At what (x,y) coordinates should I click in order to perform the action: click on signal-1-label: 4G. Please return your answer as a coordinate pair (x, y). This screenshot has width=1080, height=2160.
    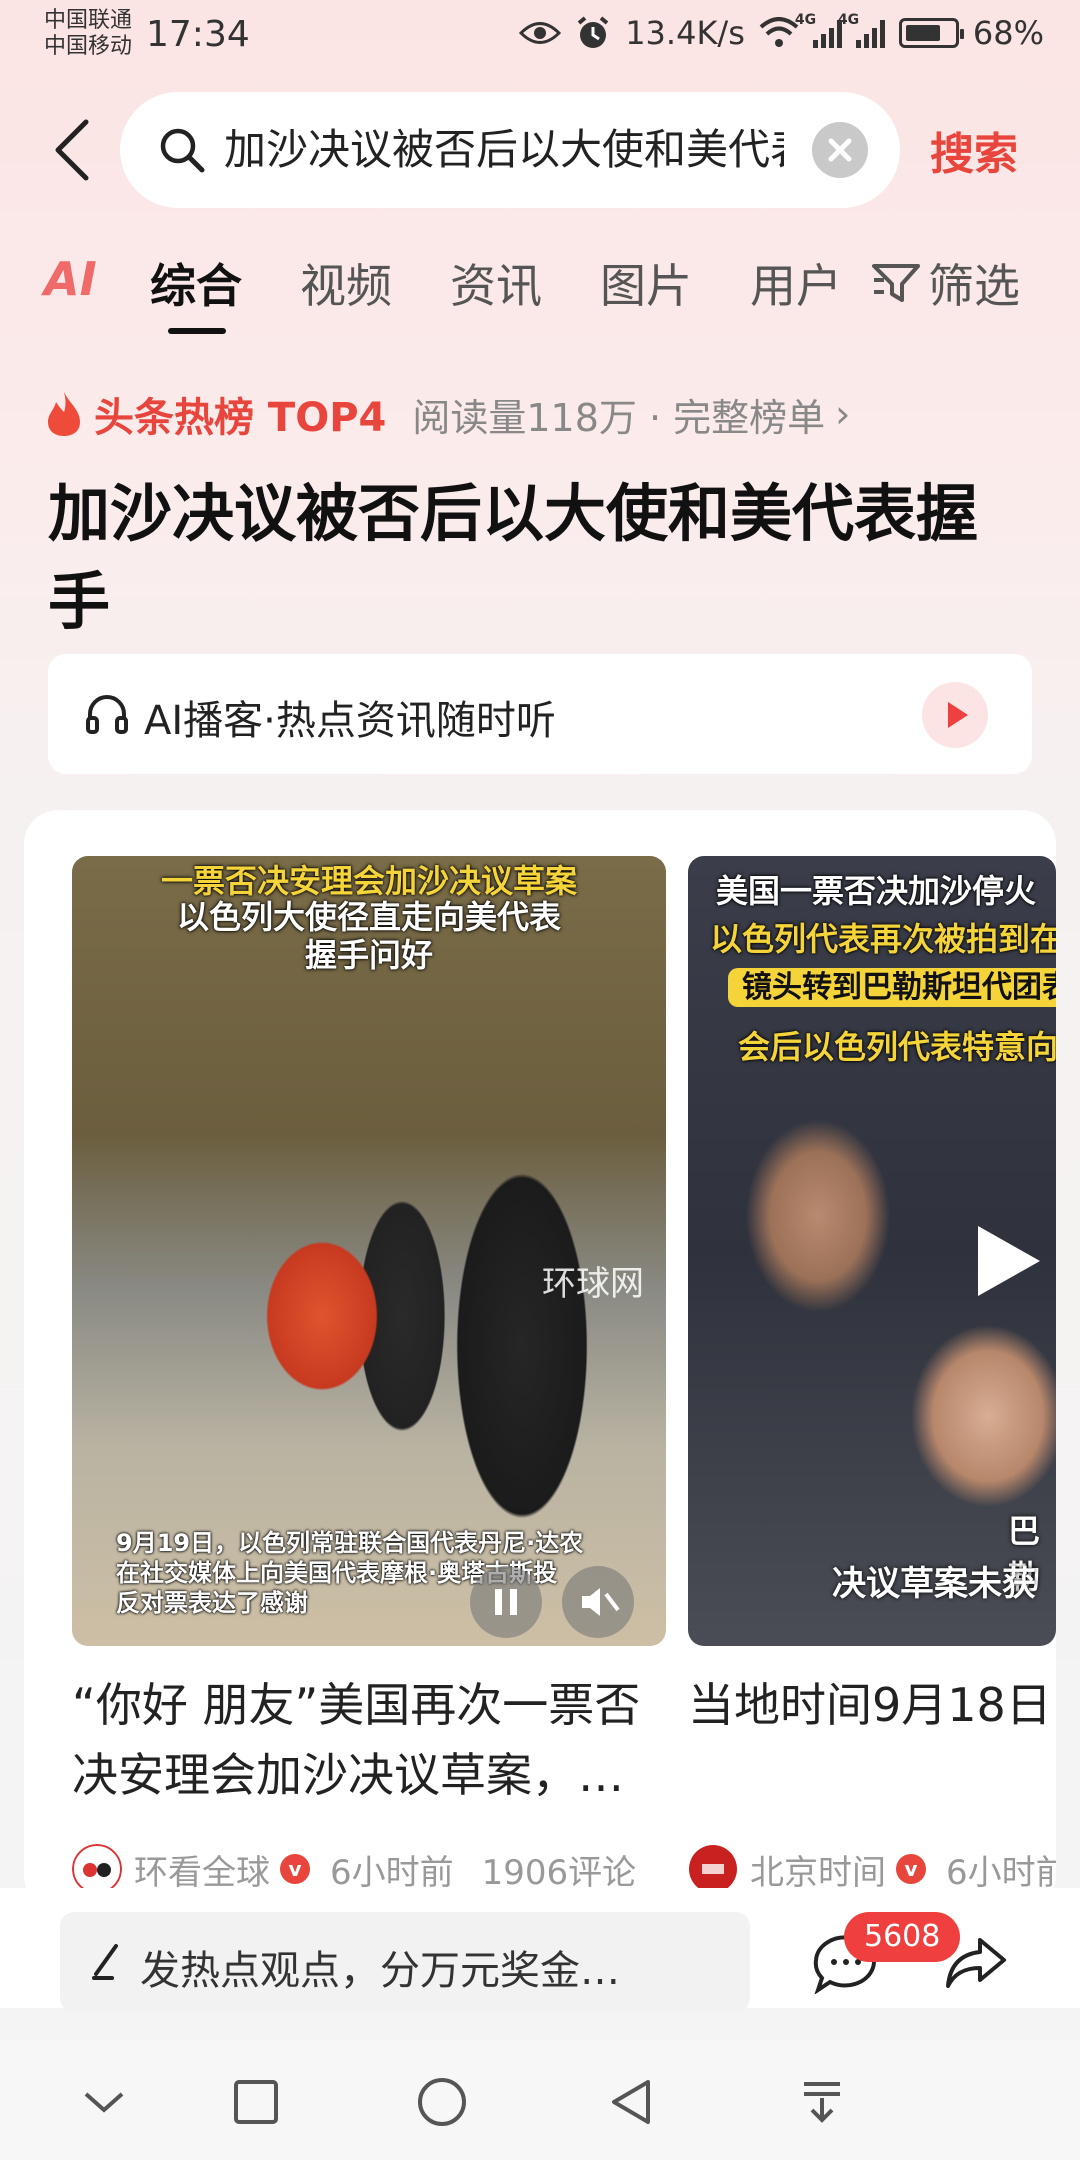
    Looking at the image, I should click on (805, 20).